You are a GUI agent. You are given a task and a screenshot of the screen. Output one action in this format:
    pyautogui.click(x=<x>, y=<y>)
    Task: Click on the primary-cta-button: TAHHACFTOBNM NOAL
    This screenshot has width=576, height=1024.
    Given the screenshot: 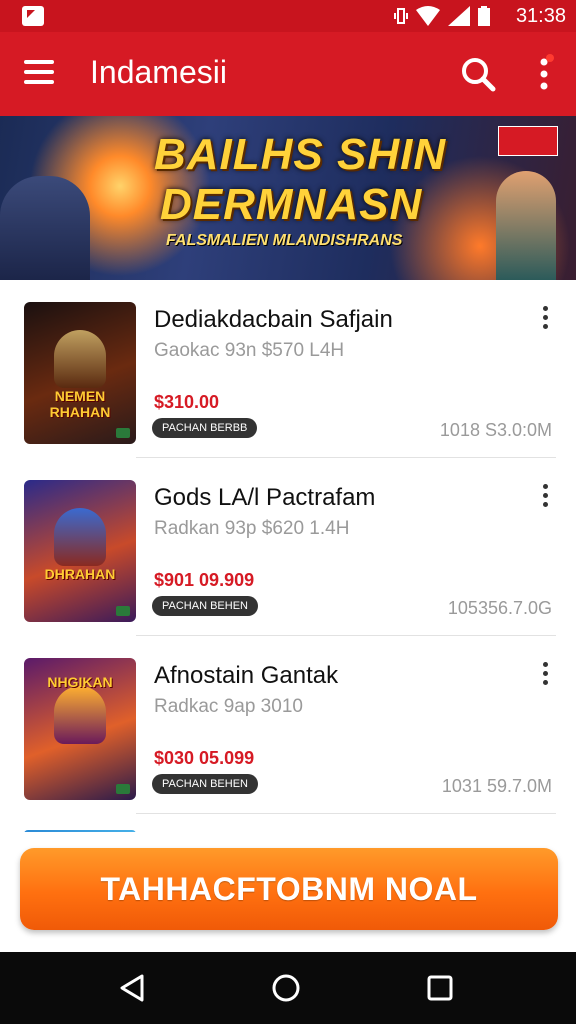 What is the action you would take?
    pyautogui.click(x=289, y=889)
    